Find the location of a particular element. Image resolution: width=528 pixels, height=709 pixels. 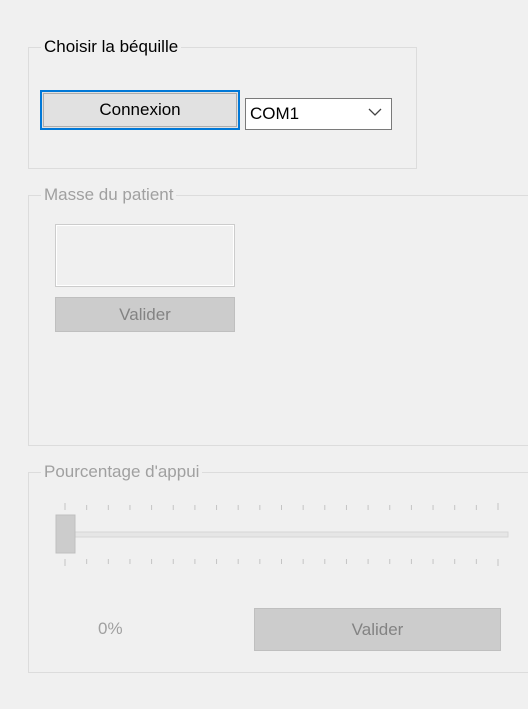

percent-validate-label: Valider is located at coordinates (377, 629).